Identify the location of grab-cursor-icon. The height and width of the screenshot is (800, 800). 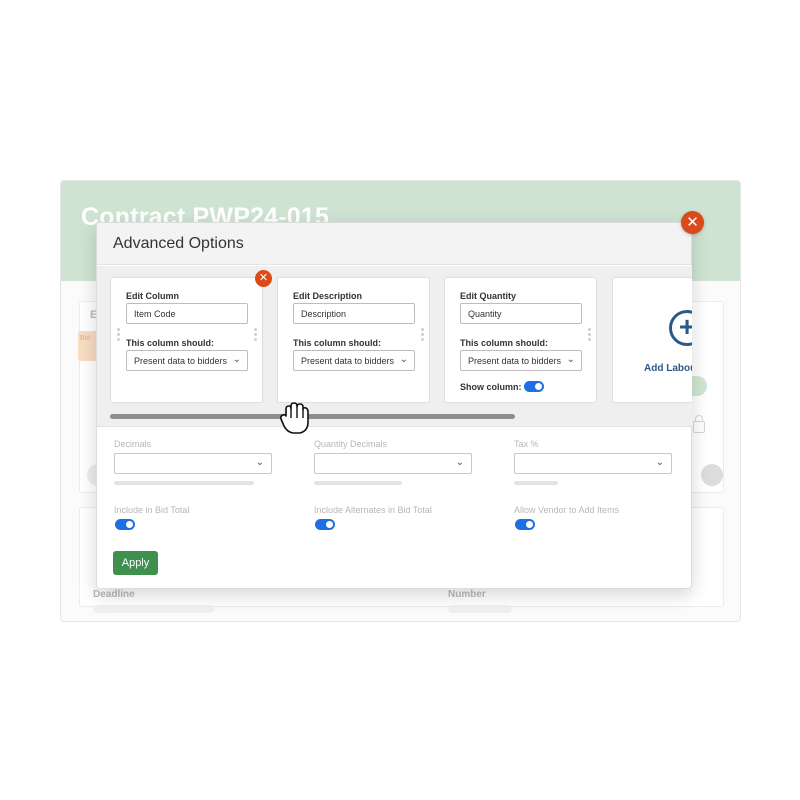
(294, 418).